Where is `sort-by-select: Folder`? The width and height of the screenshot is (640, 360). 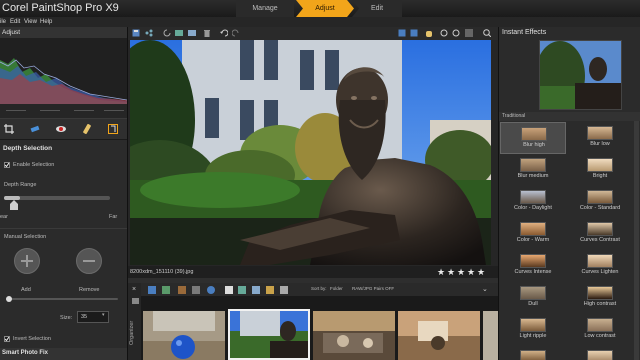 sort-by-select: Folder is located at coordinates (336, 288).